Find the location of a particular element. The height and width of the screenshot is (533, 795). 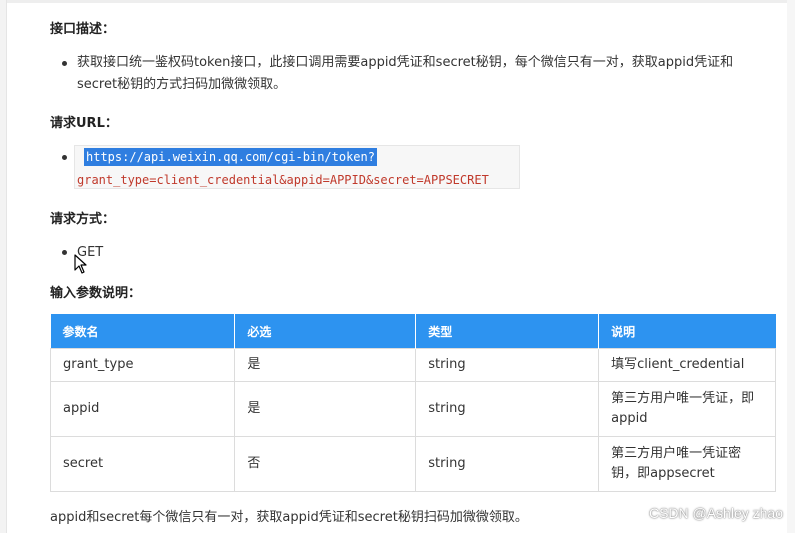

column-header: 类型 is located at coordinates (507, 331).